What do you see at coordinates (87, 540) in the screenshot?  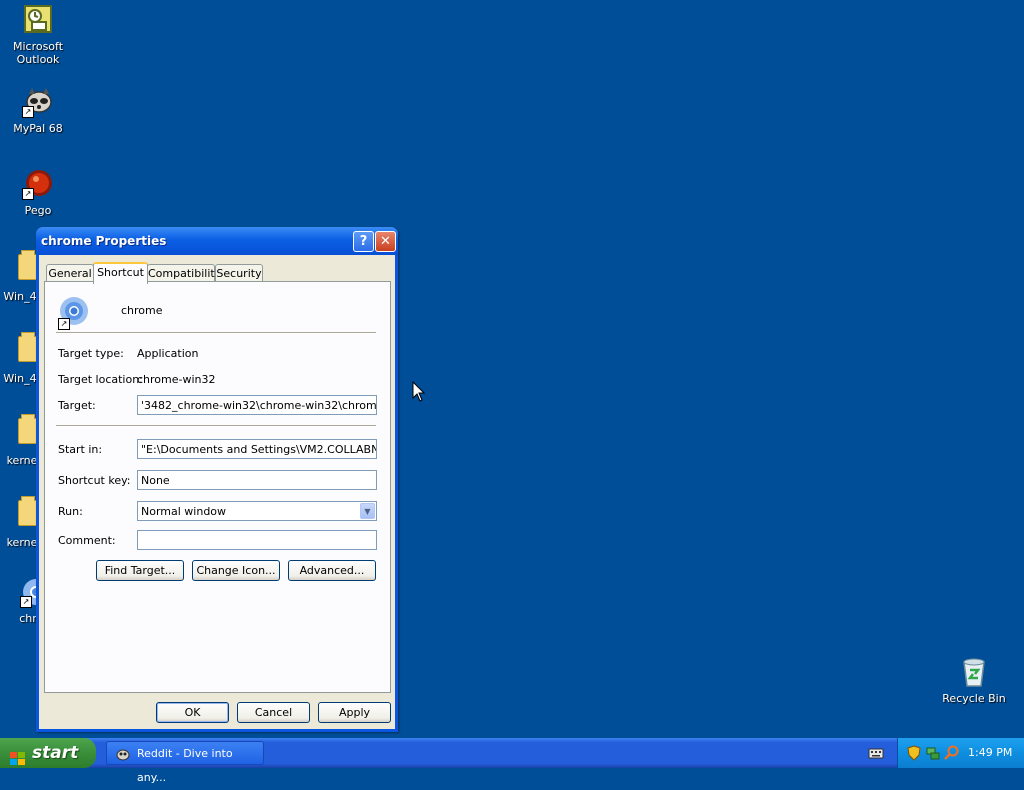 I see `comment-label: Comment:` at bounding box center [87, 540].